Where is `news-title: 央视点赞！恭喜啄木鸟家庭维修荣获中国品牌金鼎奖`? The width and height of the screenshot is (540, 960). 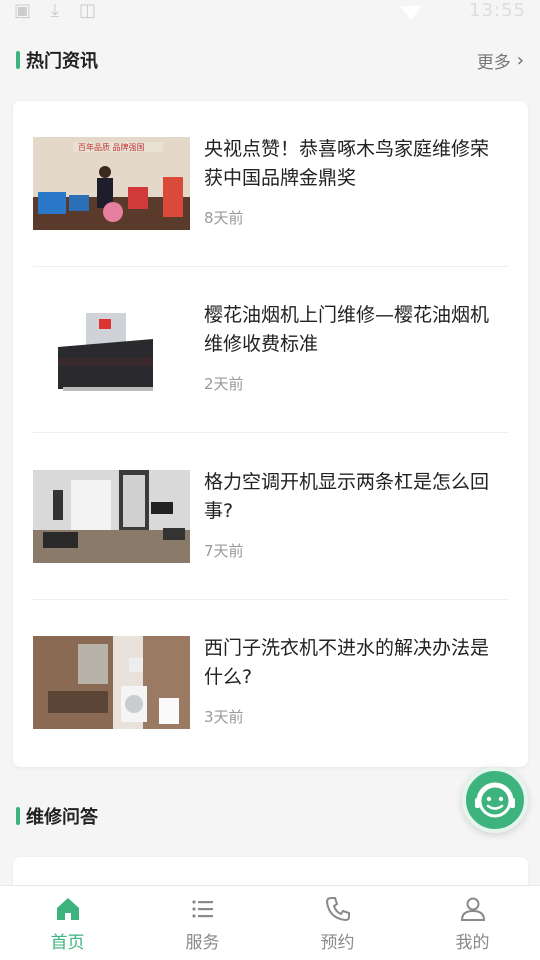
news-title: 央视点赞！恭喜啄木鸟家庭维修荣获中国品牌金鼎奖 is located at coordinates (347, 163).